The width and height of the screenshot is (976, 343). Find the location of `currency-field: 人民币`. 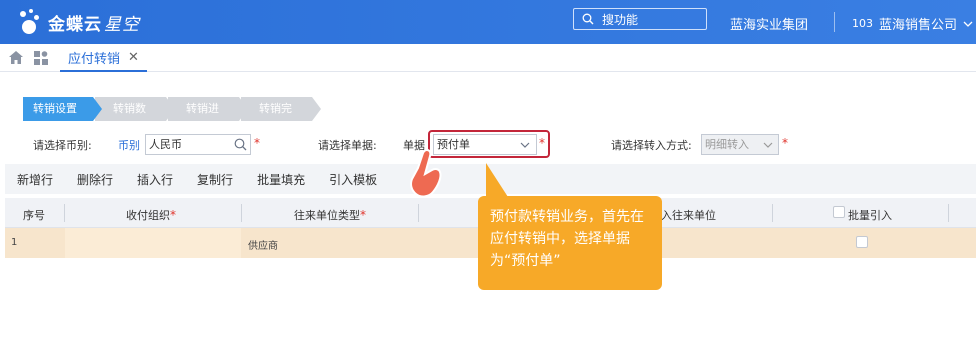

currency-field: 人民币 is located at coordinates (198, 144).